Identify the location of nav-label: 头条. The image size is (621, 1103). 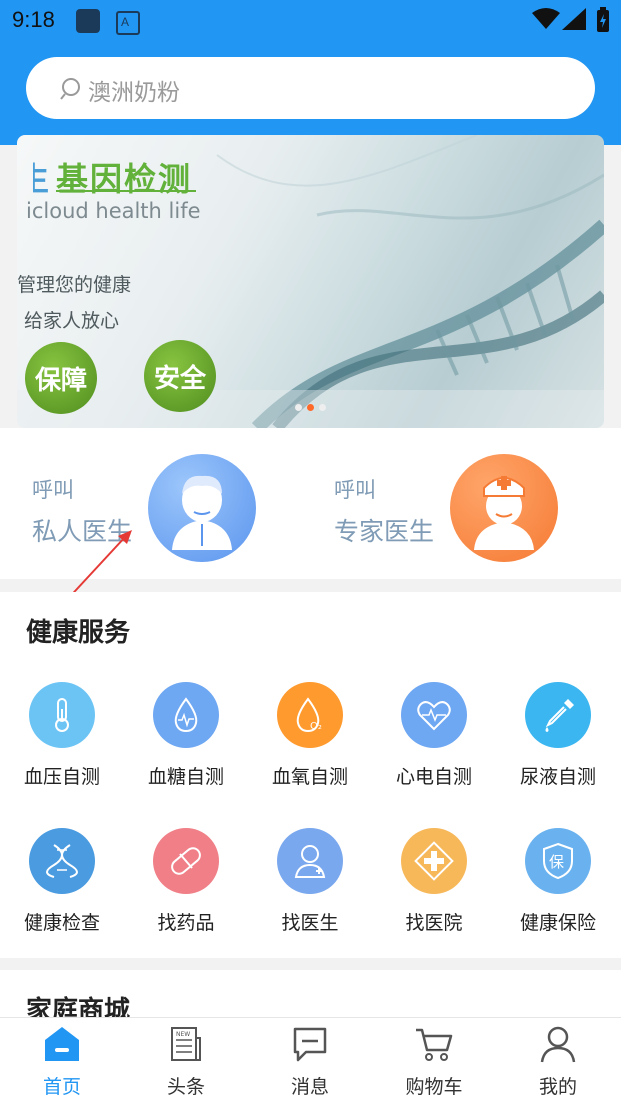
(185, 1087).